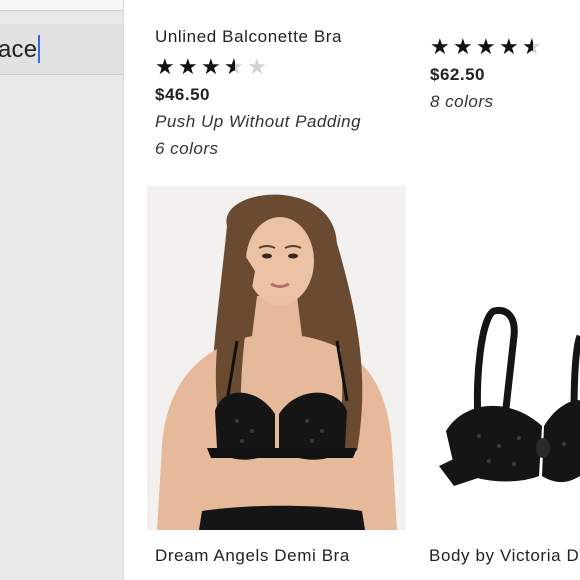 This screenshot has height=580, width=580. Describe the element at coordinates (487, 69) in the screenshot. I see `product-card-second: ★ ★ ★ ★ ★ $62.50 8 colors` at that location.